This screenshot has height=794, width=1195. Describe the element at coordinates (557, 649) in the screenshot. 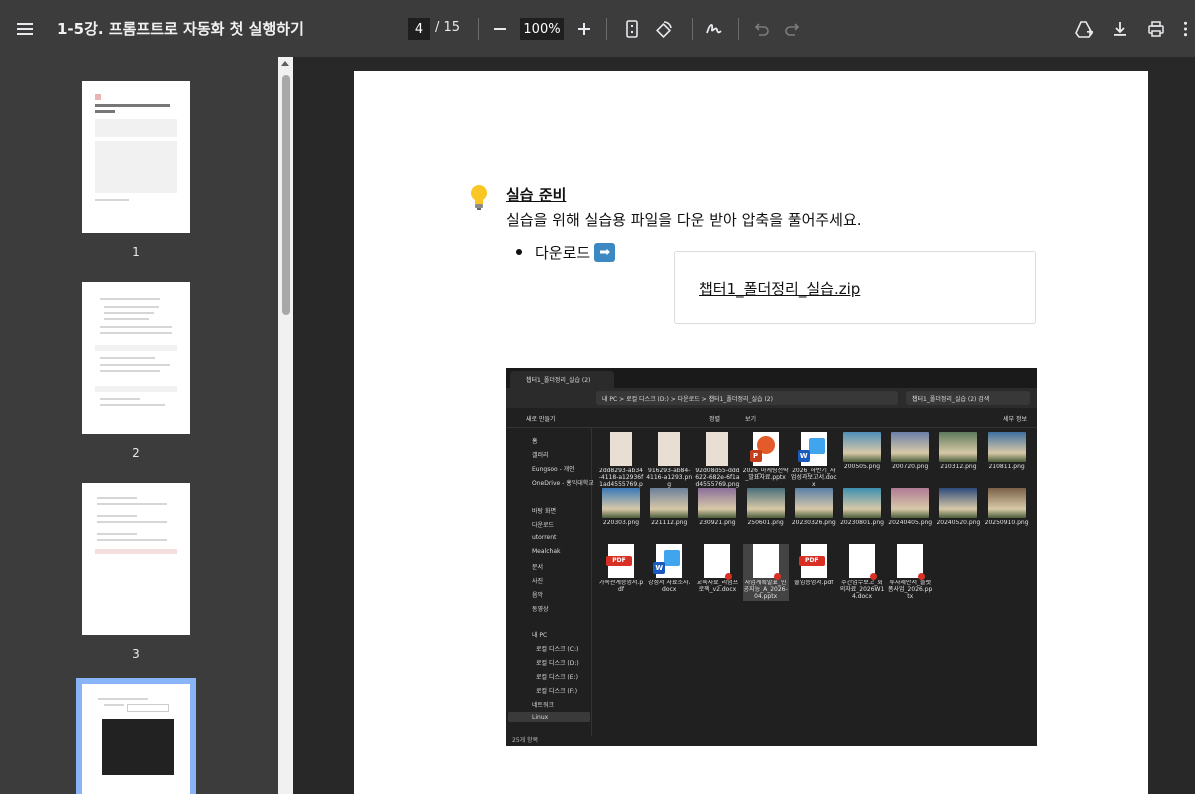

I see `explorer-nav-item: 로컬 디스크 (C:)` at that location.